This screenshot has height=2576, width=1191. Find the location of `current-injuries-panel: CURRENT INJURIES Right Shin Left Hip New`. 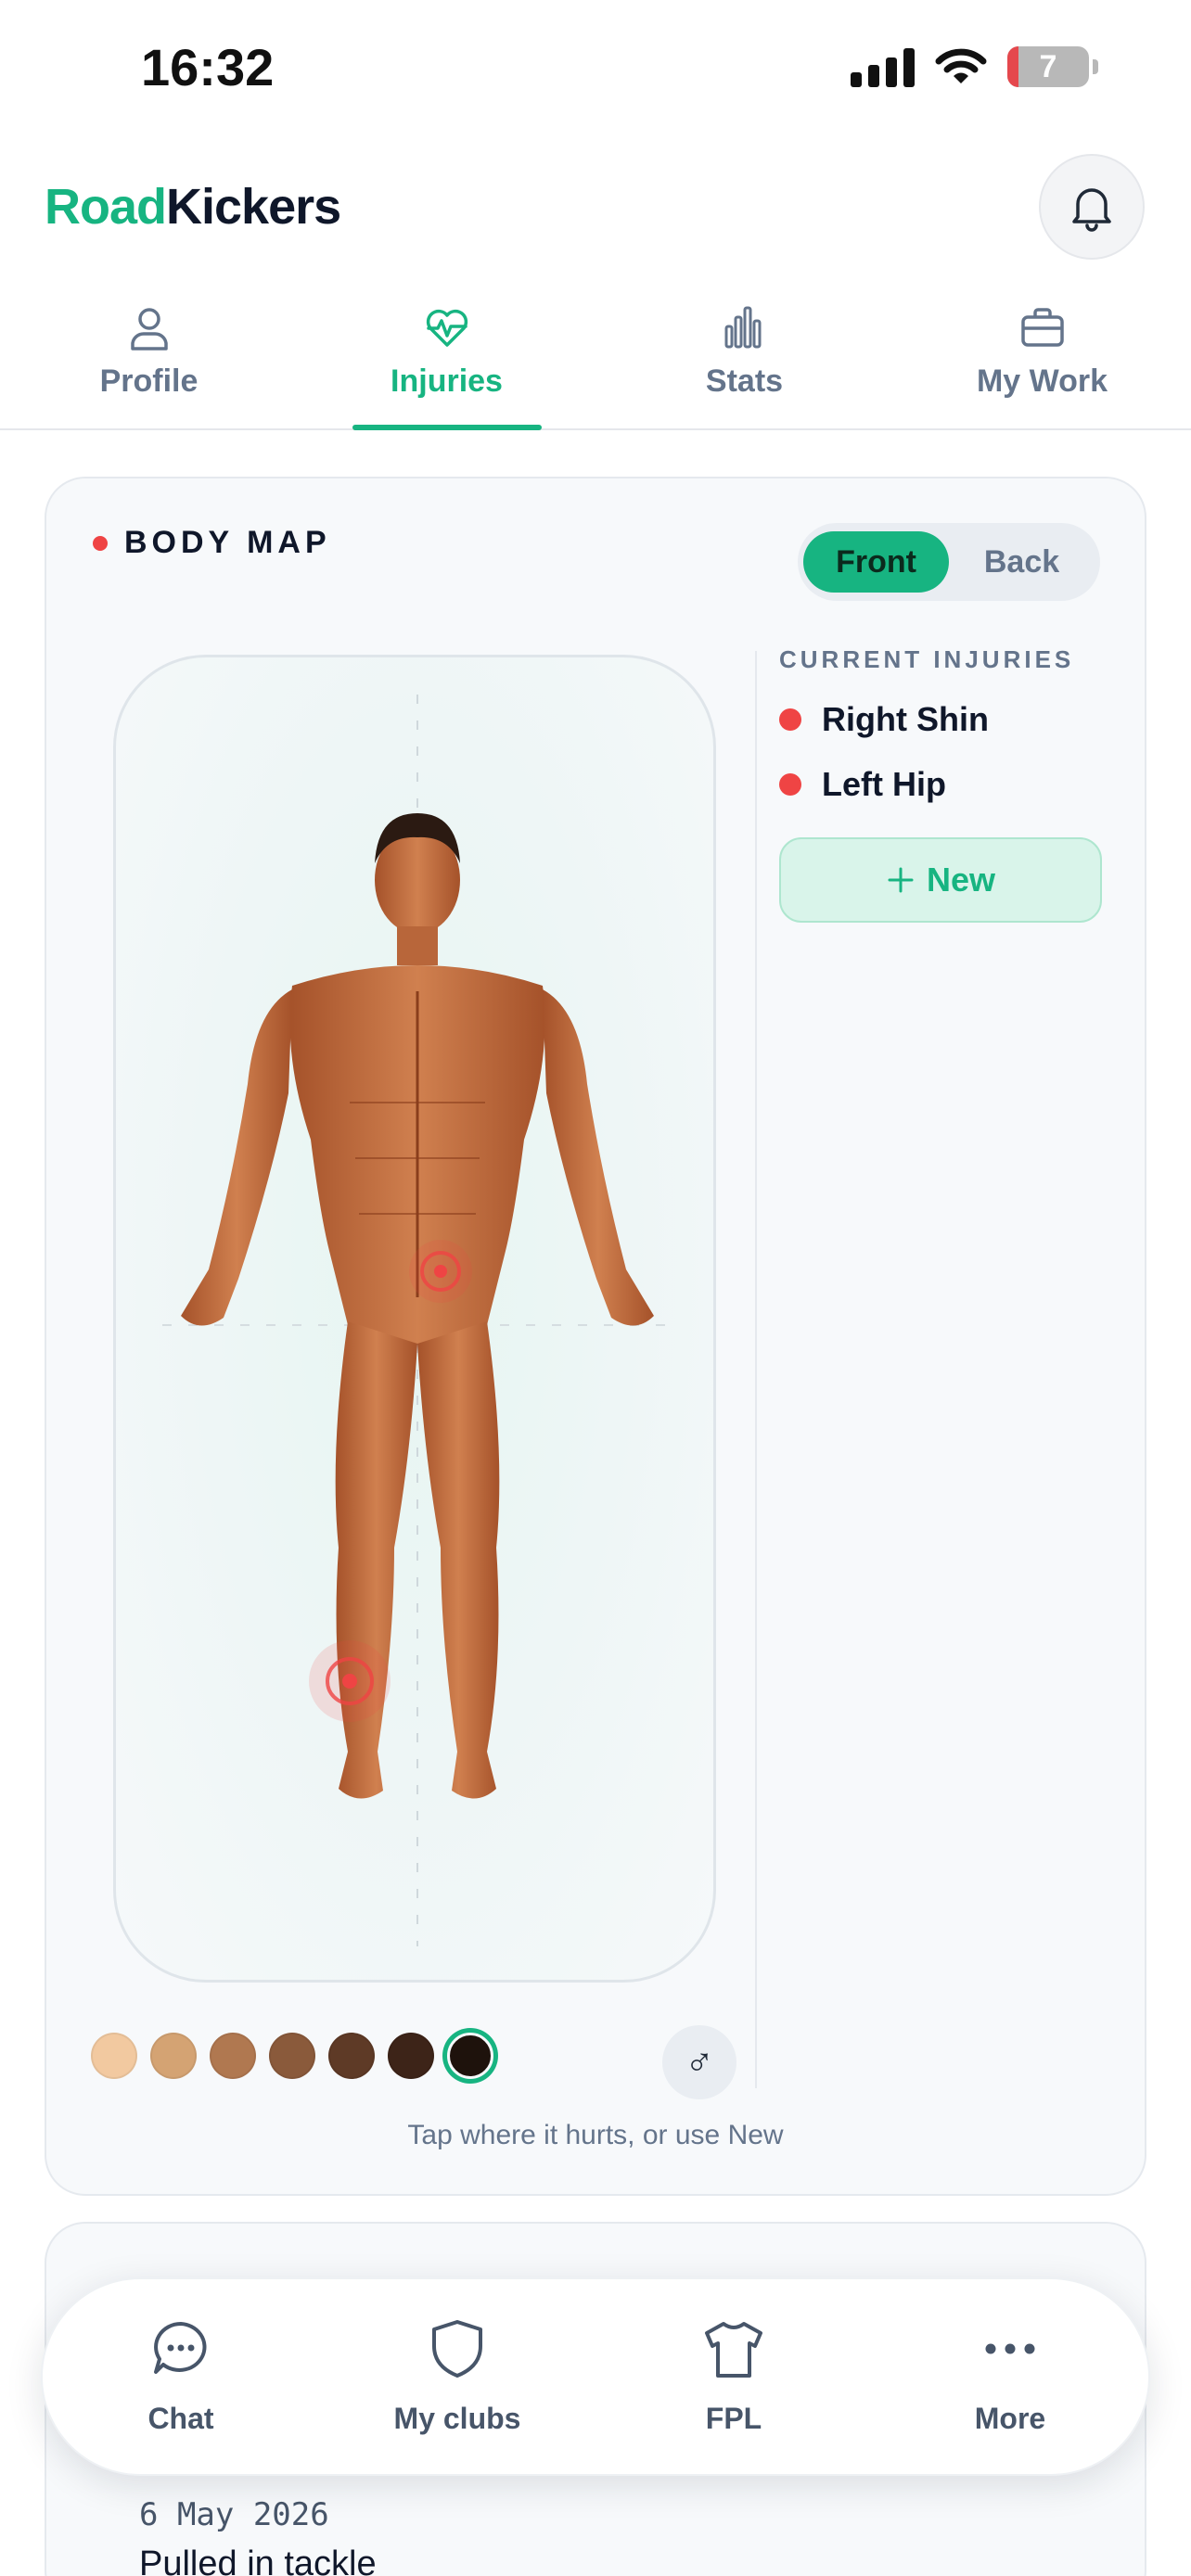

current-injuries-panel: CURRENT INJURIES Right Shin Left Hip New is located at coordinates (942, 784).